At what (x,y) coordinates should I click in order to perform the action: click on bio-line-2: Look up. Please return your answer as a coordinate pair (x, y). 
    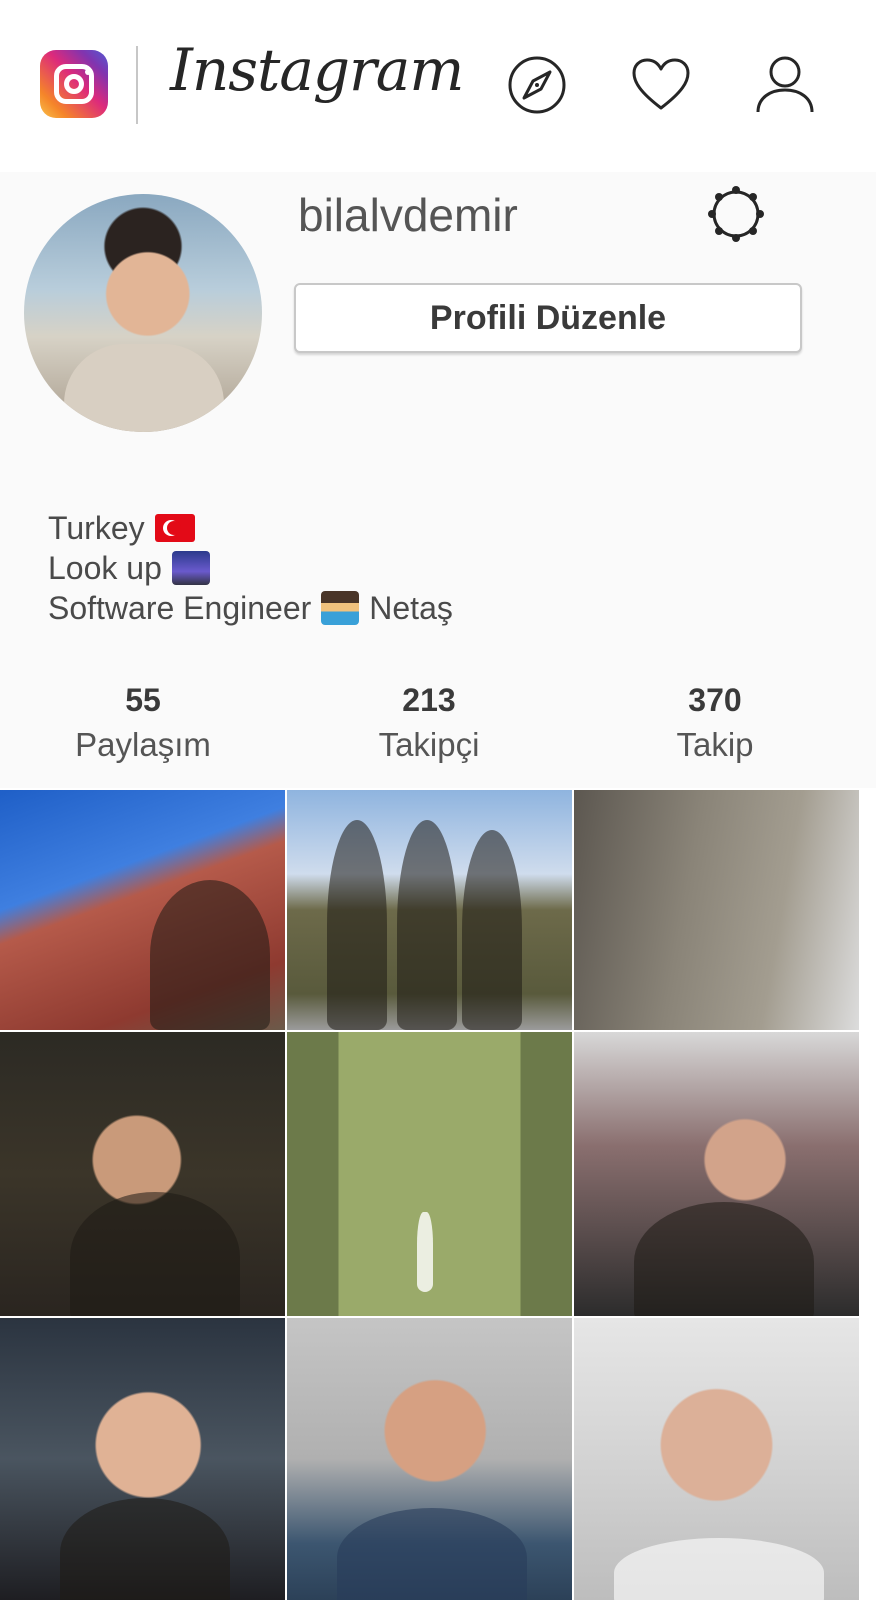
    Looking at the image, I should click on (250, 568).